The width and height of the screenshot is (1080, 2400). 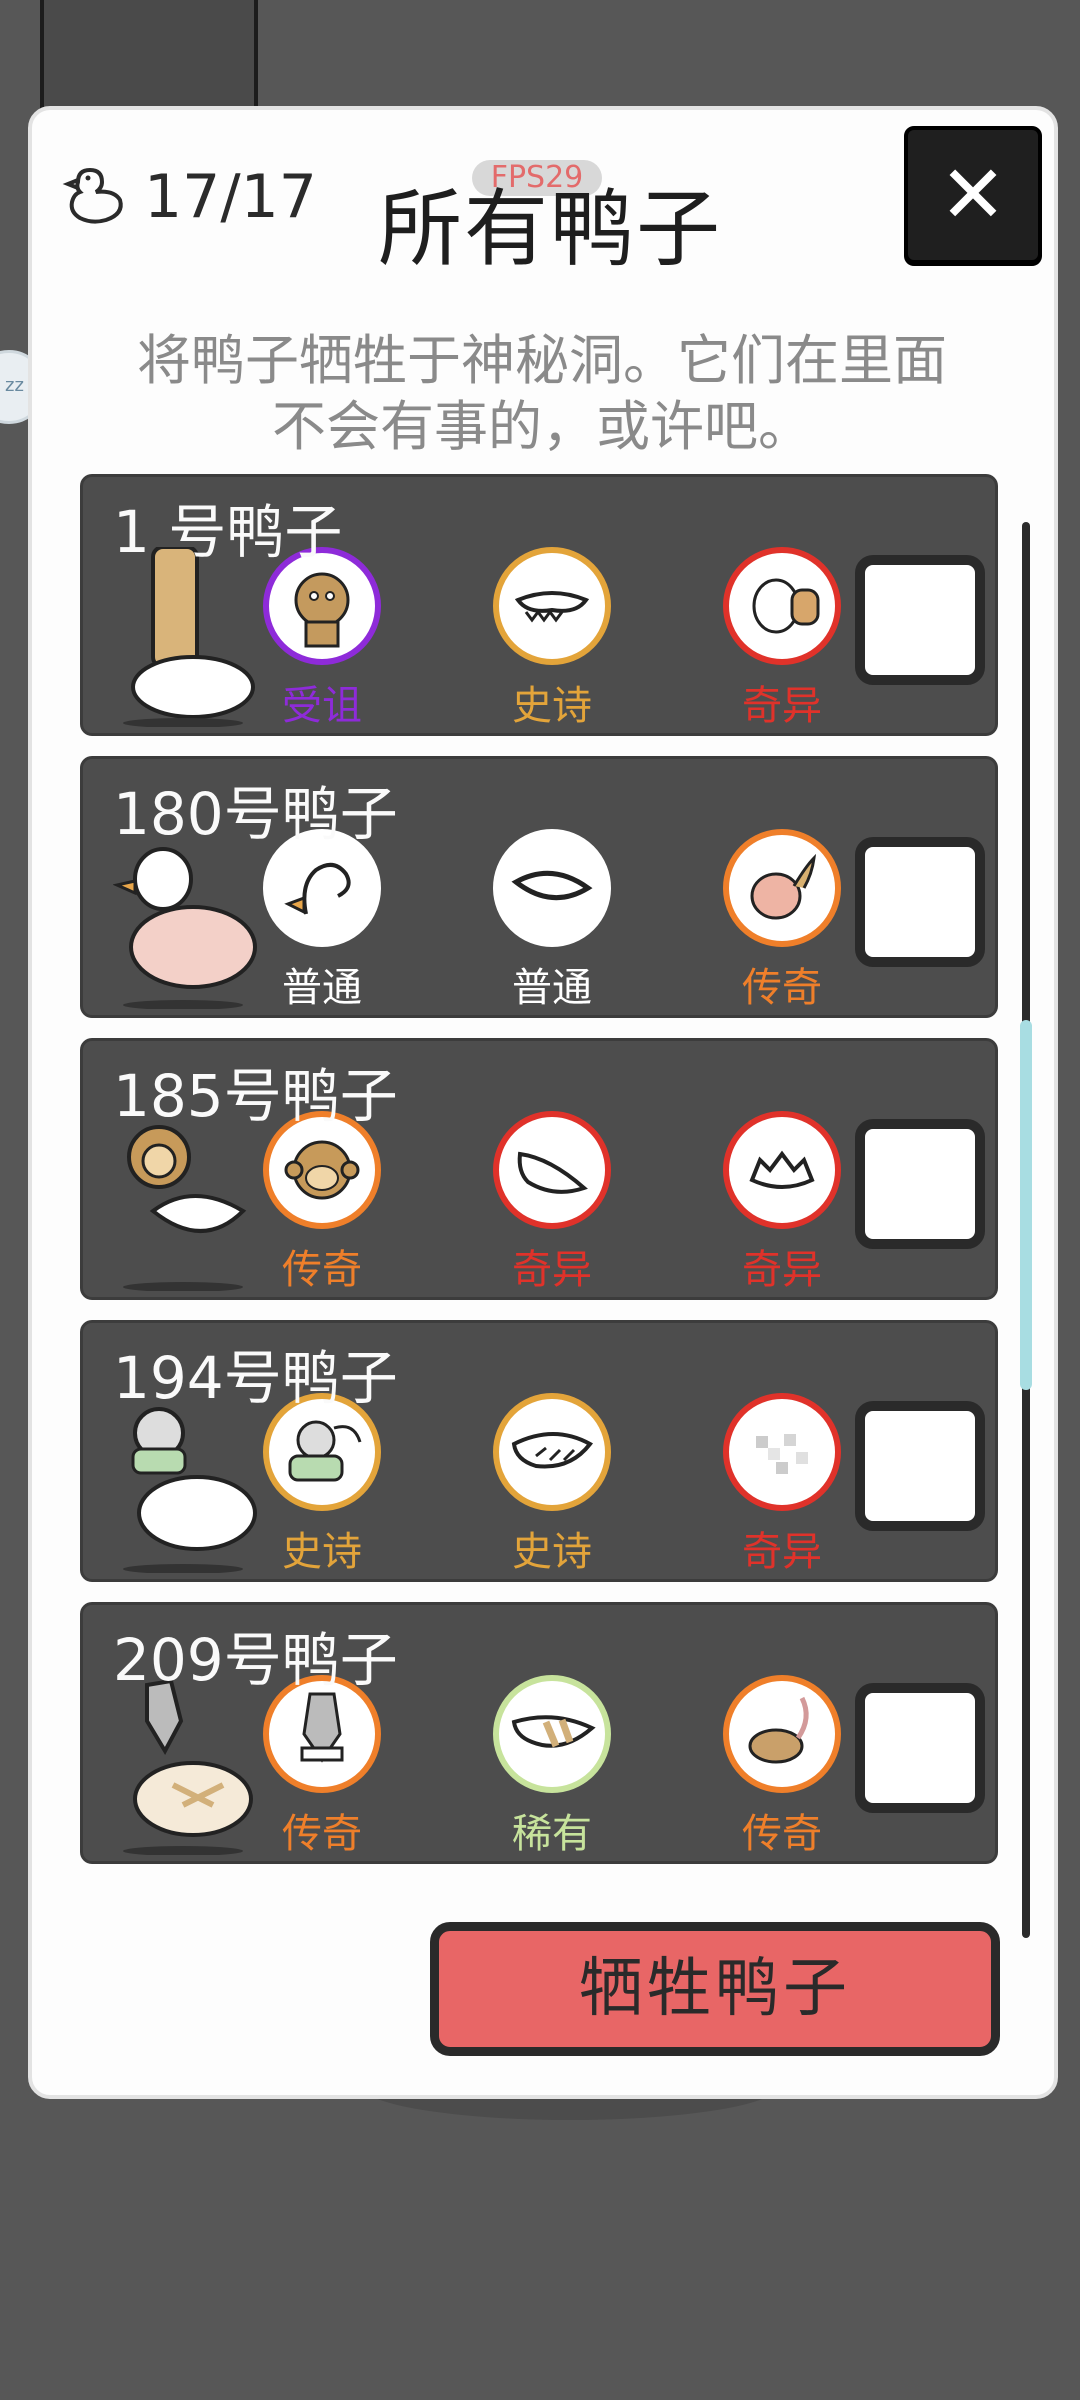 What do you see at coordinates (322, 706) in the screenshot?
I see `rarity-label: 受诅` at bounding box center [322, 706].